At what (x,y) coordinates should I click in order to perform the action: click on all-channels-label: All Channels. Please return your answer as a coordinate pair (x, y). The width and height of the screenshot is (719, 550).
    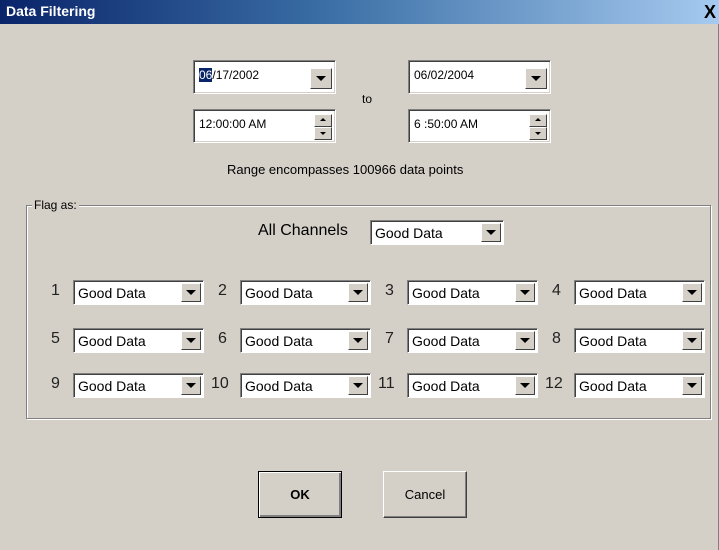
    Looking at the image, I should click on (303, 230).